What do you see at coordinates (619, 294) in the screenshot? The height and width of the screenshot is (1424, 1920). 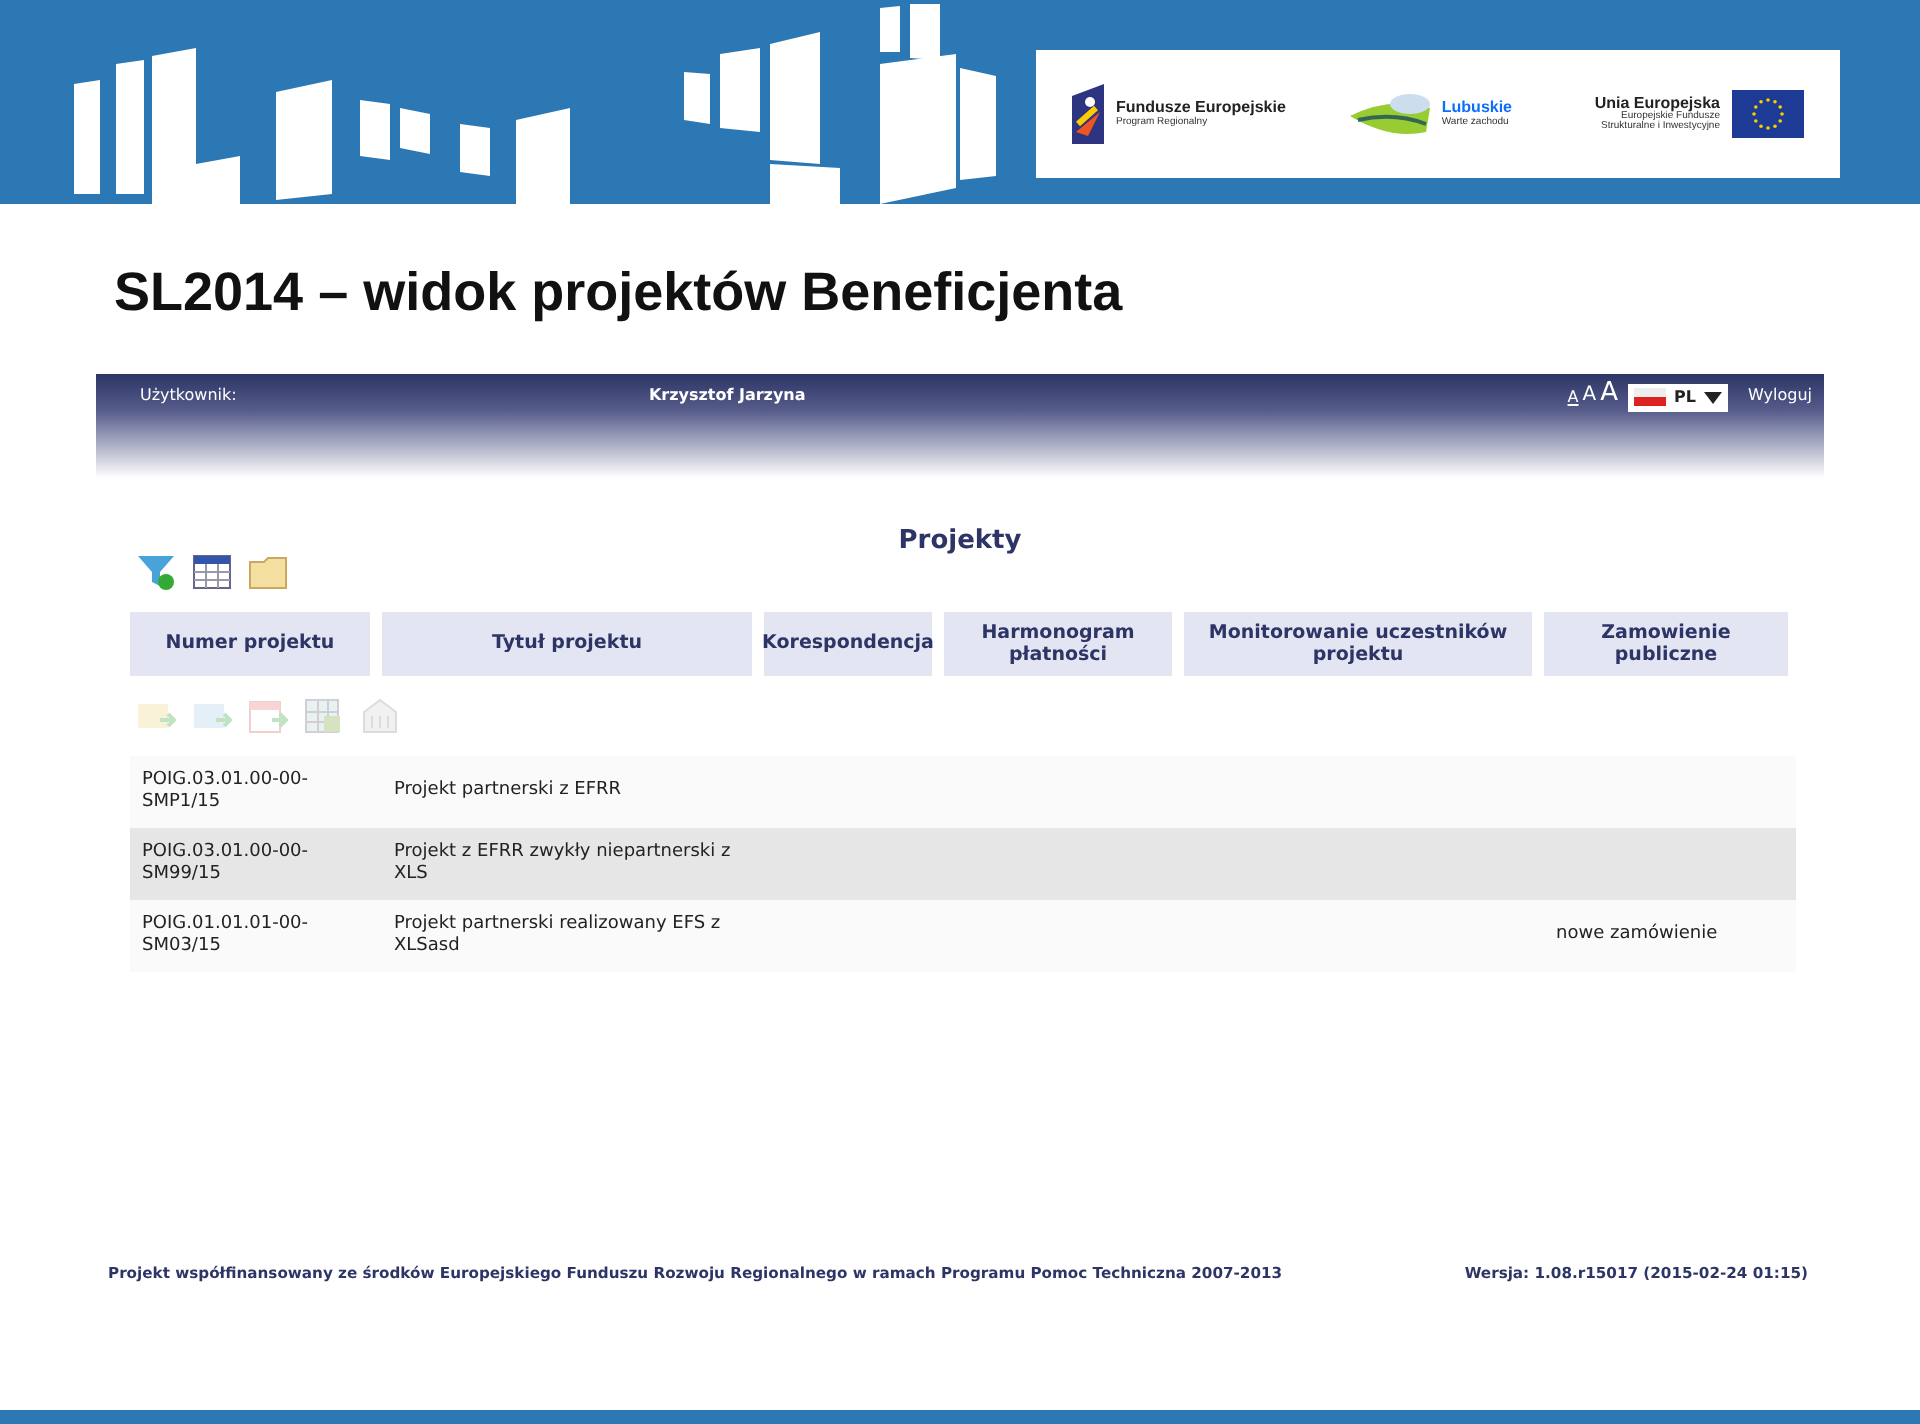 I see `slide-title: SL2014 – widok projektów Beneficjenta` at bounding box center [619, 294].